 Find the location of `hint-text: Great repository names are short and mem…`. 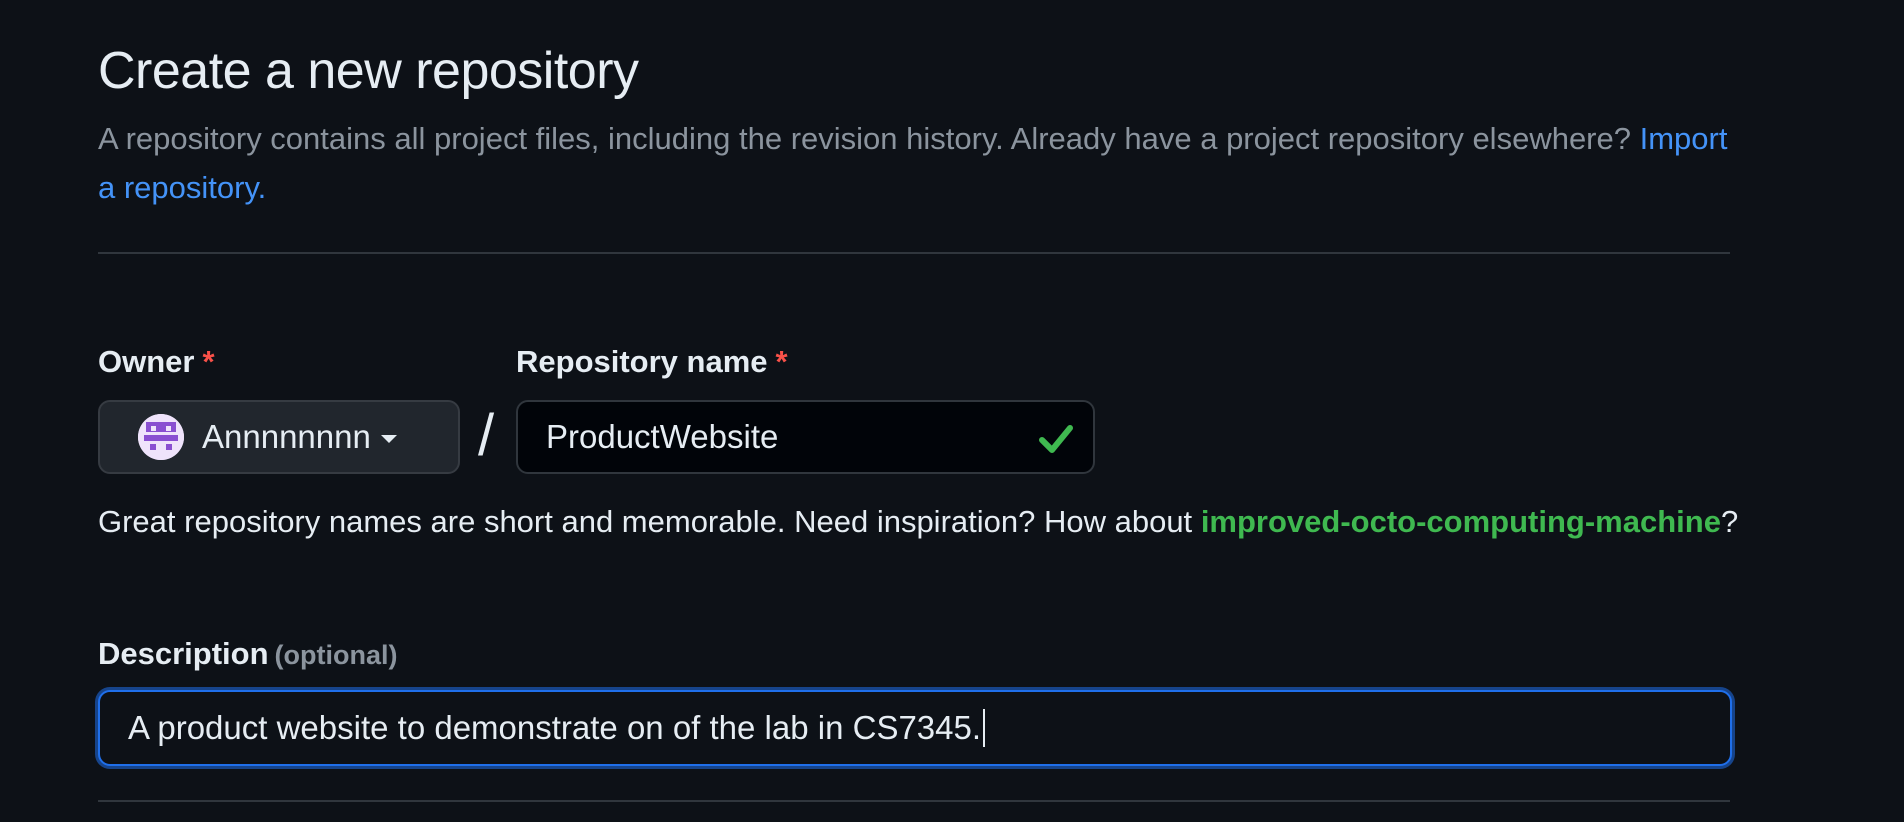

hint-text: Great repository names are short and mem… is located at coordinates (645, 521).